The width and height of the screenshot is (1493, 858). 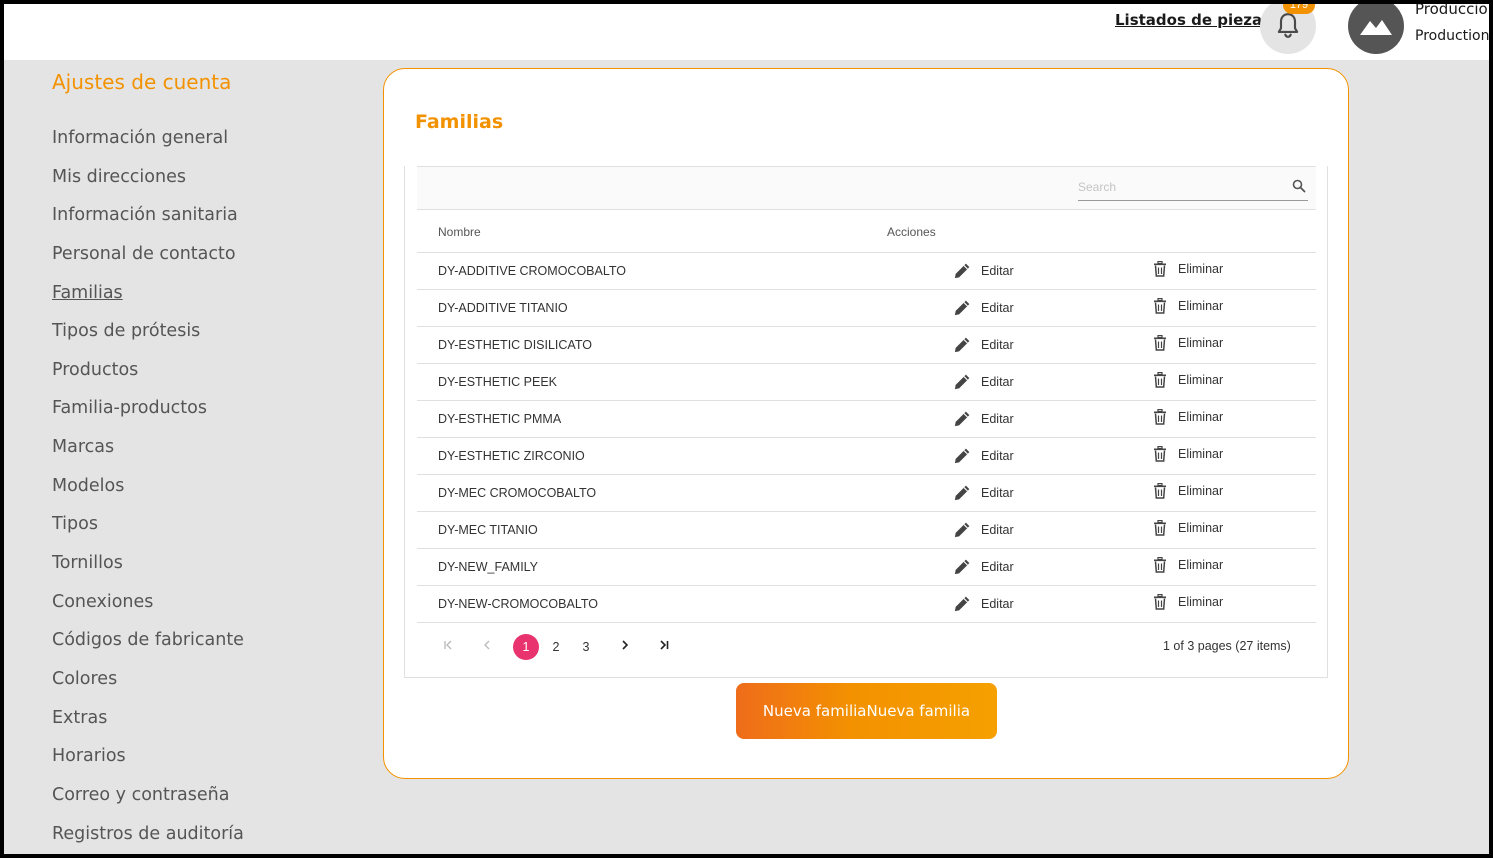 I want to click on grid-header: Nombre Acciones, so click(x=866, y=231).